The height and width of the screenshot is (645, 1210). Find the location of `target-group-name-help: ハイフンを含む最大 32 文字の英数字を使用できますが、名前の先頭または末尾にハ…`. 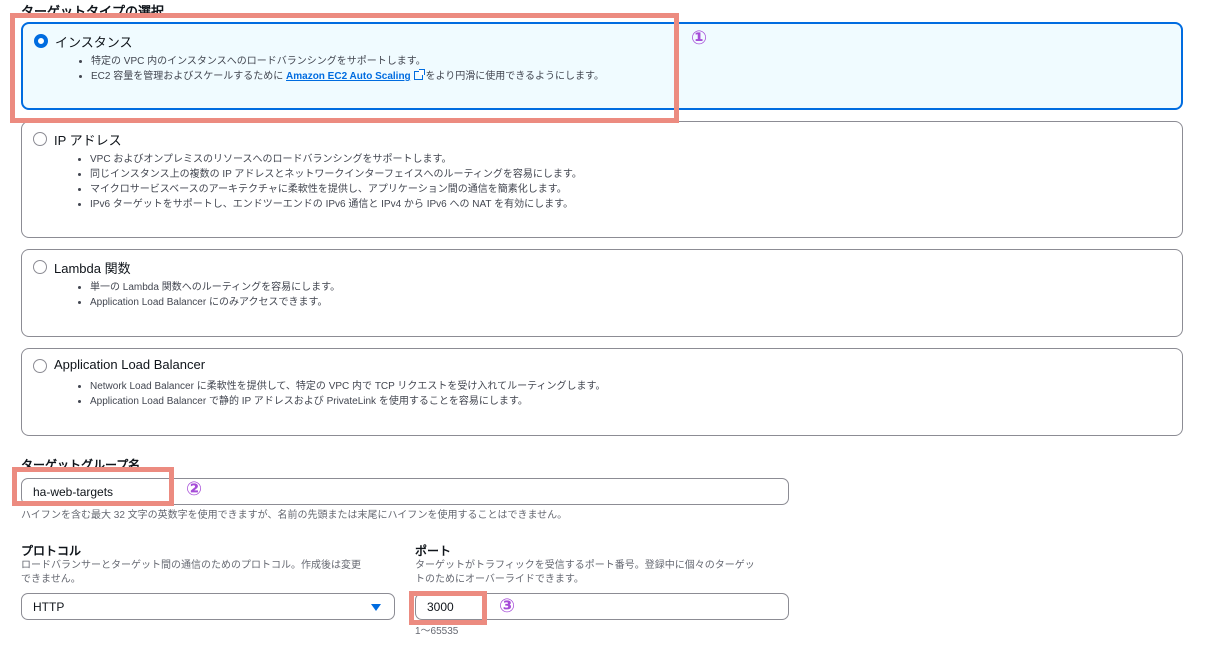

target-group-name-help: ハイフンを含む最大 32 文字の英数字を使用できますが、名前の先頭または末尾にハ… is located at coordinates (294, 515).